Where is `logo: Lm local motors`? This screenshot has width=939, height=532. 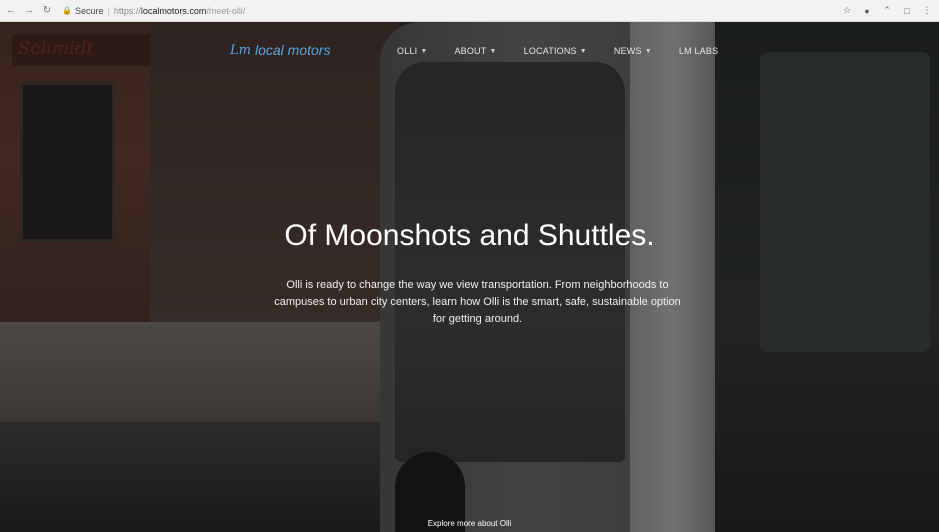 logo: Lm local motors is located at coordinates (280, 50).